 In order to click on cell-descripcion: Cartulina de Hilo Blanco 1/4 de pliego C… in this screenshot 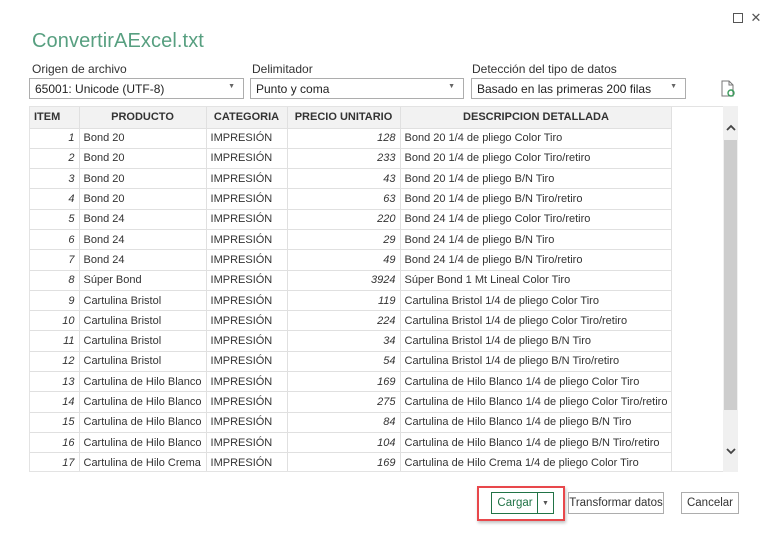, I will do `click(536, 402)`.